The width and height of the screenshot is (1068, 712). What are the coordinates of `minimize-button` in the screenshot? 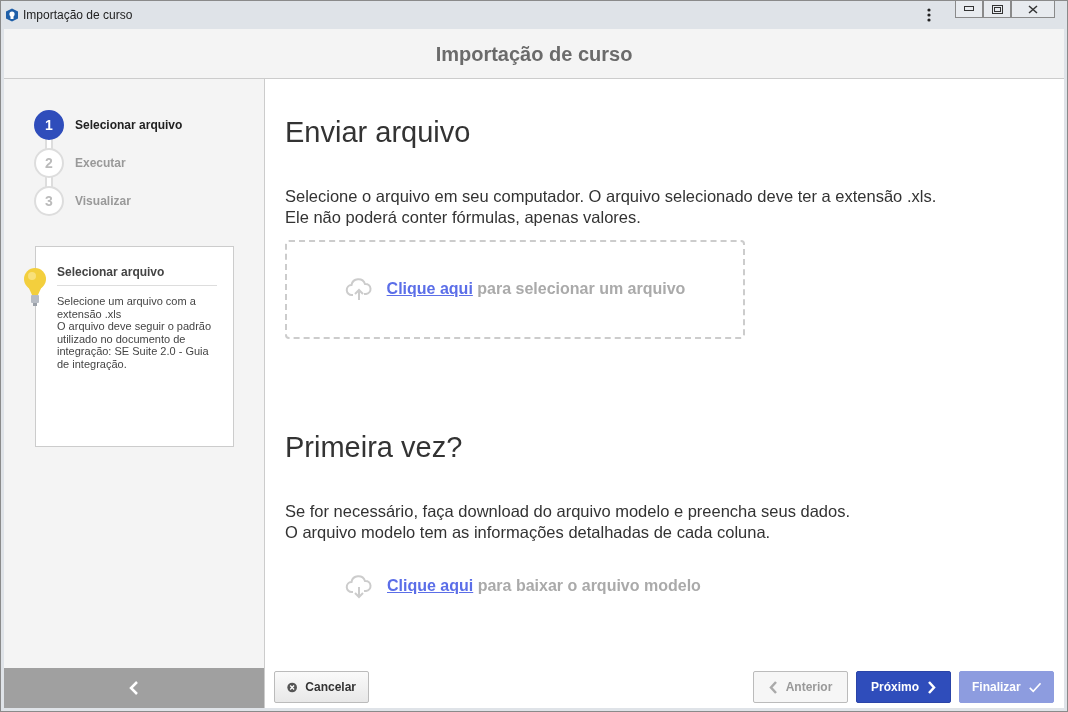 It's located at (969, 9).